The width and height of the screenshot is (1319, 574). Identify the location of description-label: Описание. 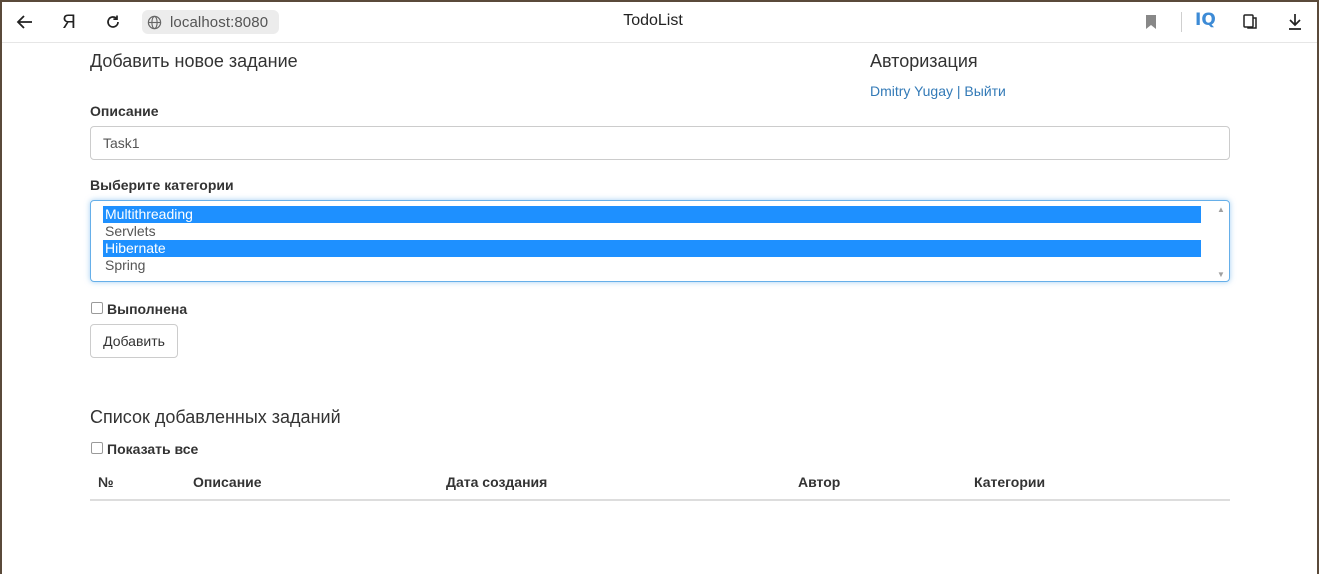
(124, 111).